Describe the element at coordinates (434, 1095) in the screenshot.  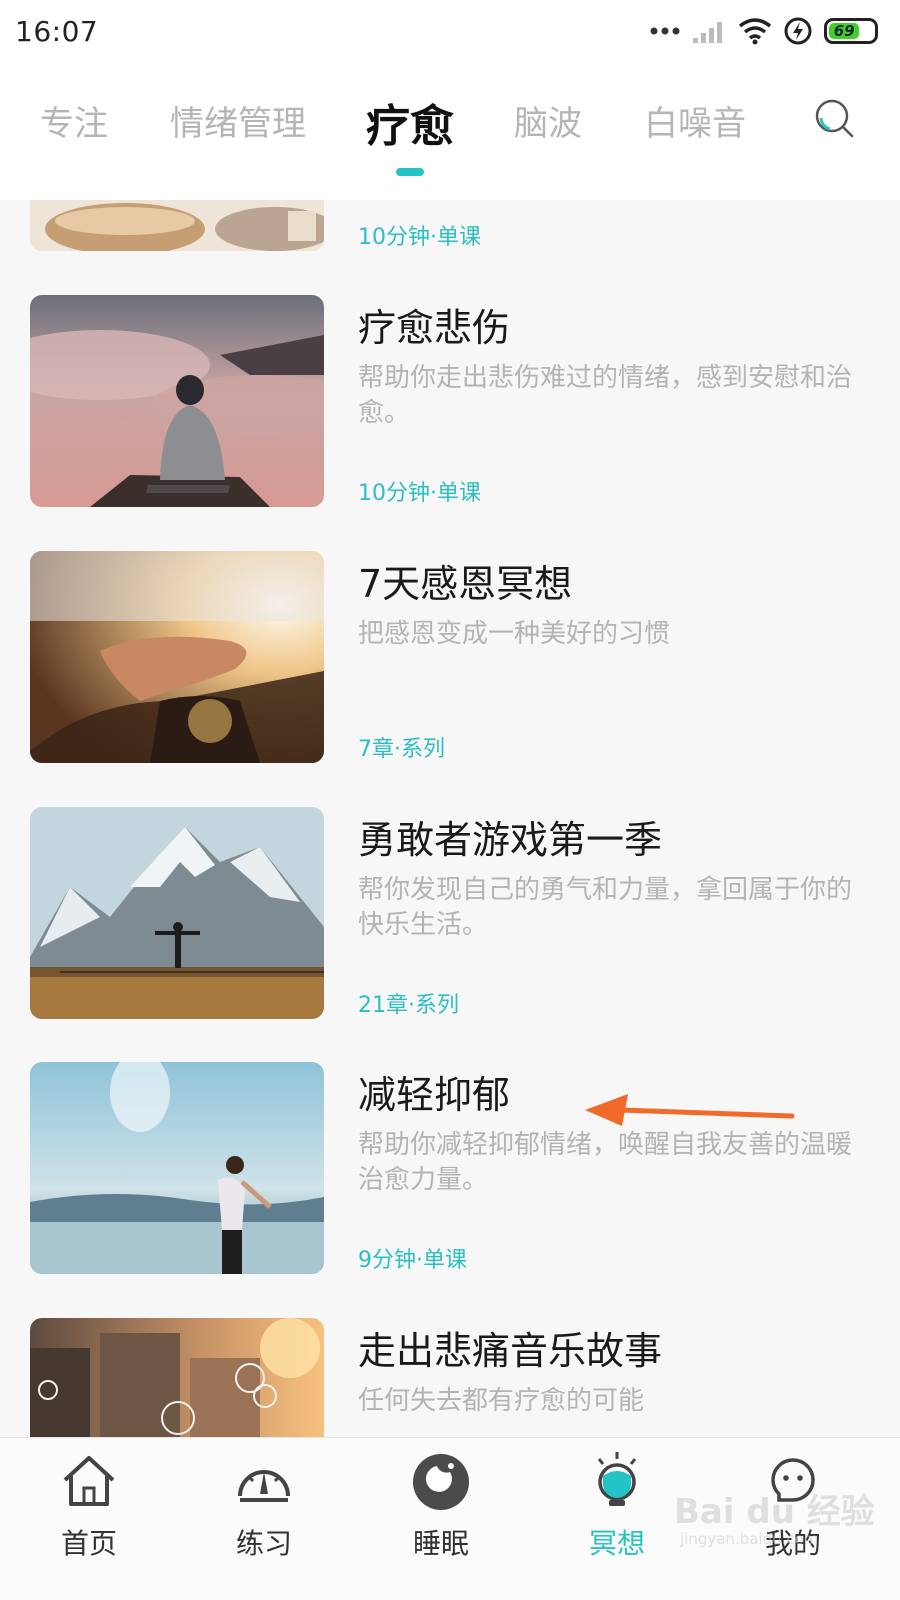
I see `course-title: 减轻抑郁` at that location.